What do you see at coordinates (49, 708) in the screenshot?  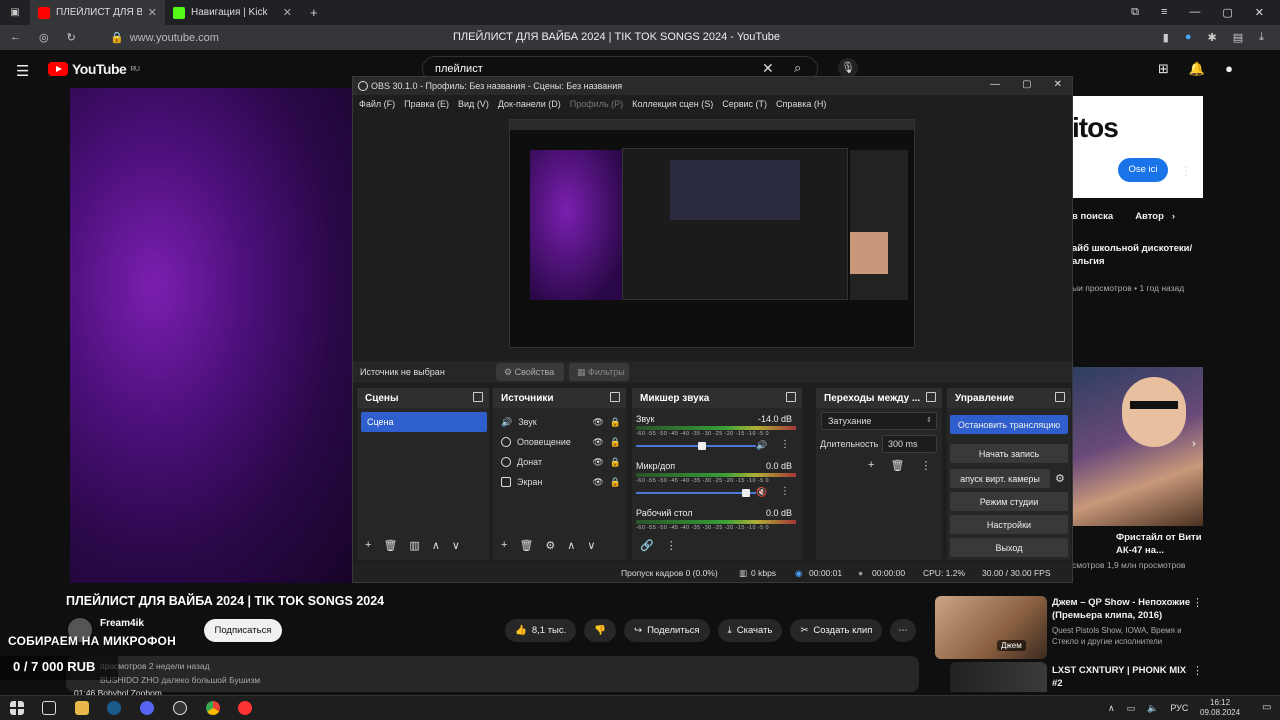 I see `task-view-icon` at bounding box center [49, 708].